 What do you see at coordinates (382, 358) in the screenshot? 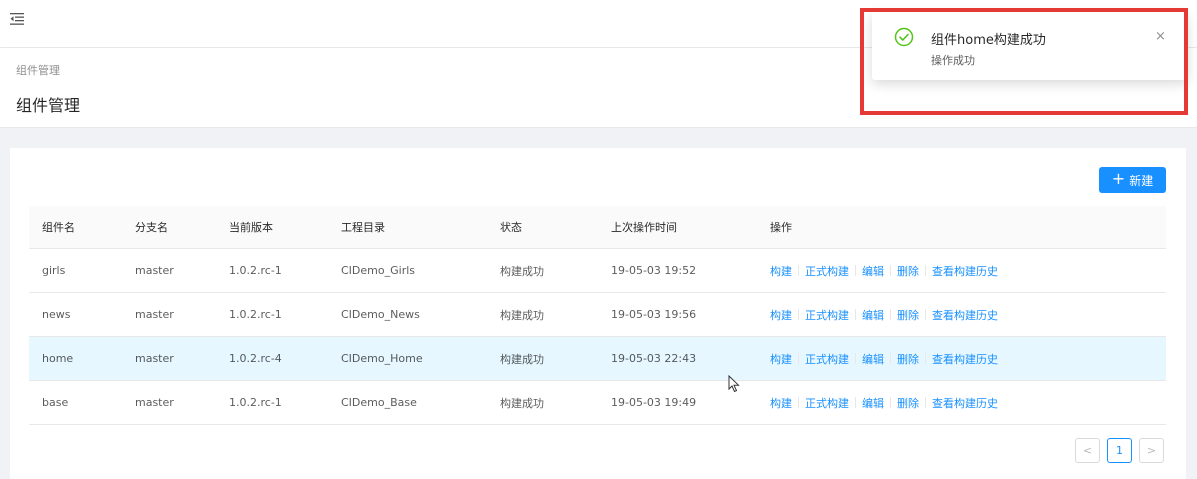
I see `cell-dir: CIDemo_Home` at bounding box center [382, 358].